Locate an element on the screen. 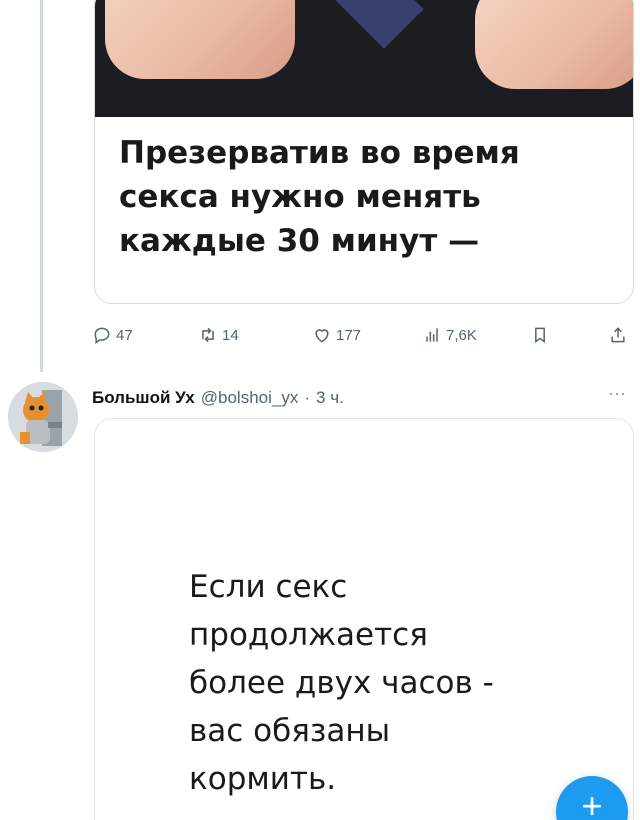 The image size is (640, 820). bookmark-icon is located at coordinates (540, 335).